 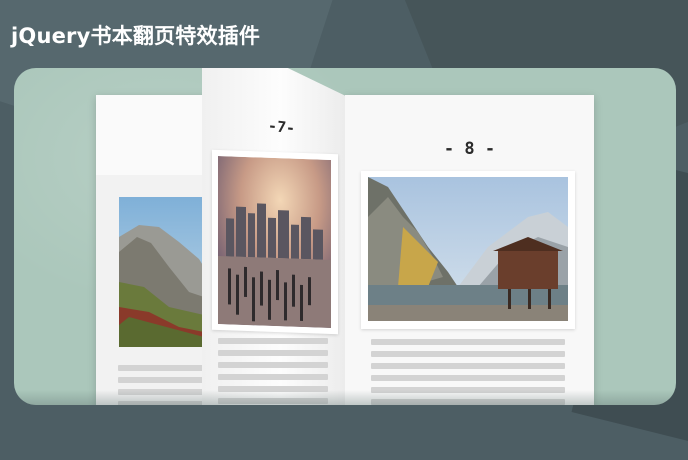 What do you see at coordinates (469, 149) in the screenshot?
I see `page-number: - 8 -` at bounding box center [469, 149].